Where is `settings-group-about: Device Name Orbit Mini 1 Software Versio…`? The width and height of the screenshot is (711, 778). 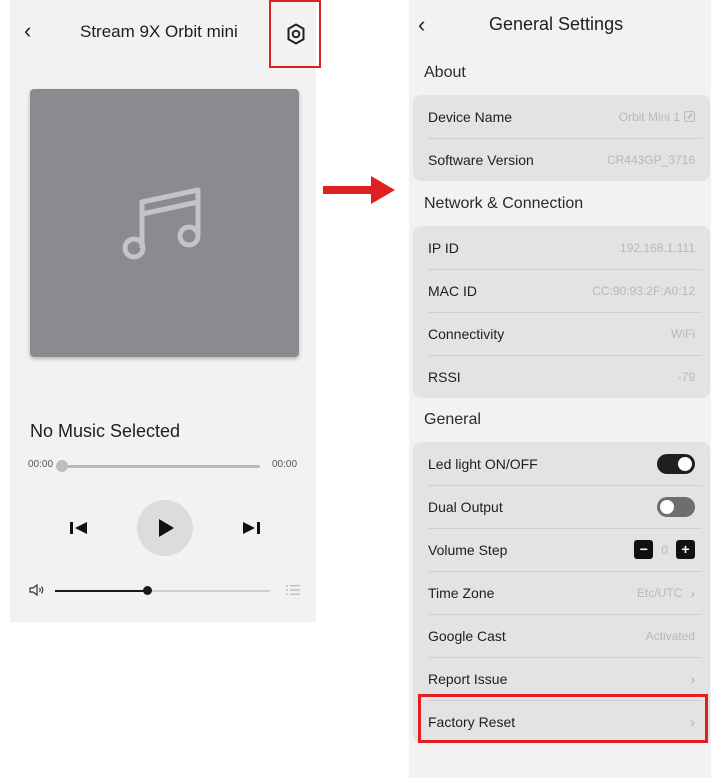 settings-group-about: Device Name Orbit Mini 1 Software Versio… is located at coordinates (561, 138).